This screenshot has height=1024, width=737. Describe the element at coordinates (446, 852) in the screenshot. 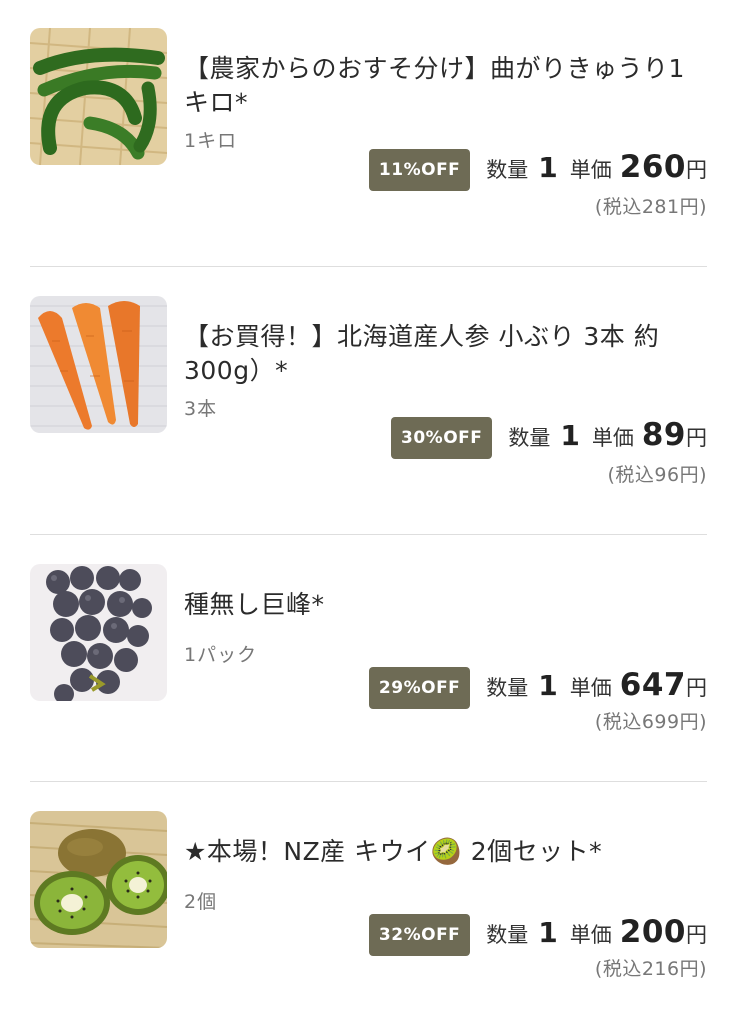

I see `product-title: ★本場！NZ産 キウイ🥝 2個セット*` at that location.